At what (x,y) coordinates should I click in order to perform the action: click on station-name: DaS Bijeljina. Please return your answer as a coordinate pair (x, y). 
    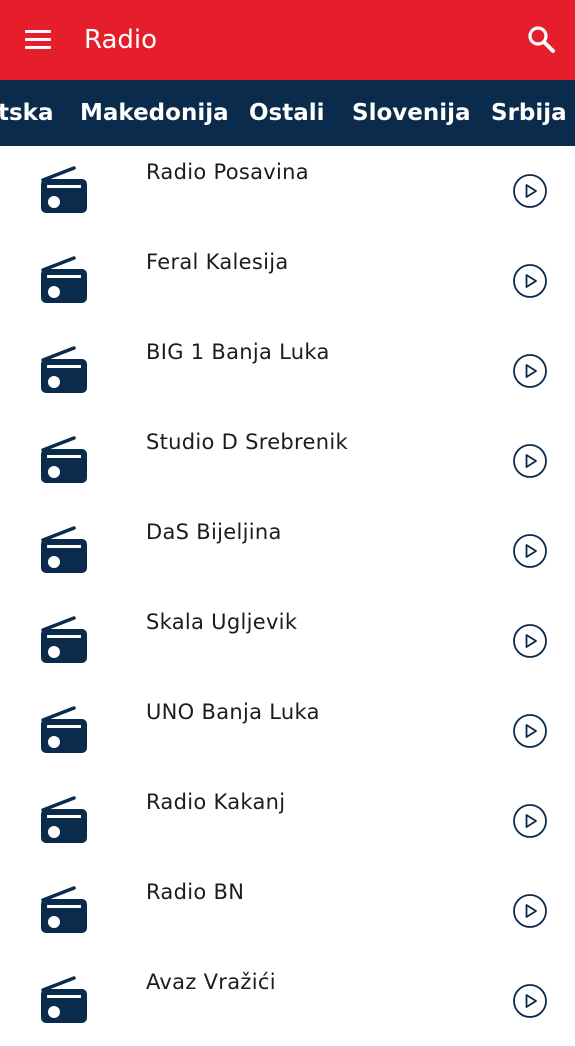
    Looking at the image, I should click on (214, 532).